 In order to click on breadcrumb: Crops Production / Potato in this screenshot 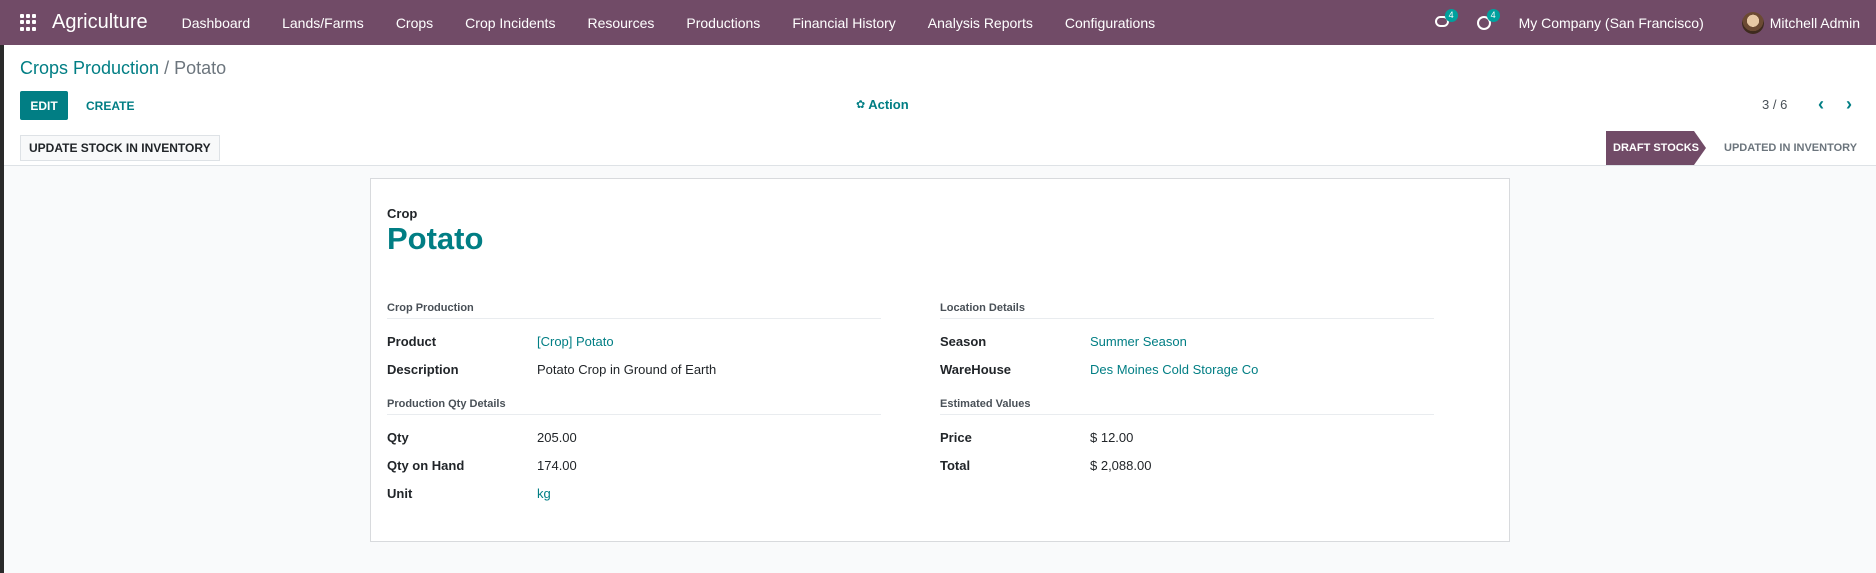, I will do `click(123, 68)`.